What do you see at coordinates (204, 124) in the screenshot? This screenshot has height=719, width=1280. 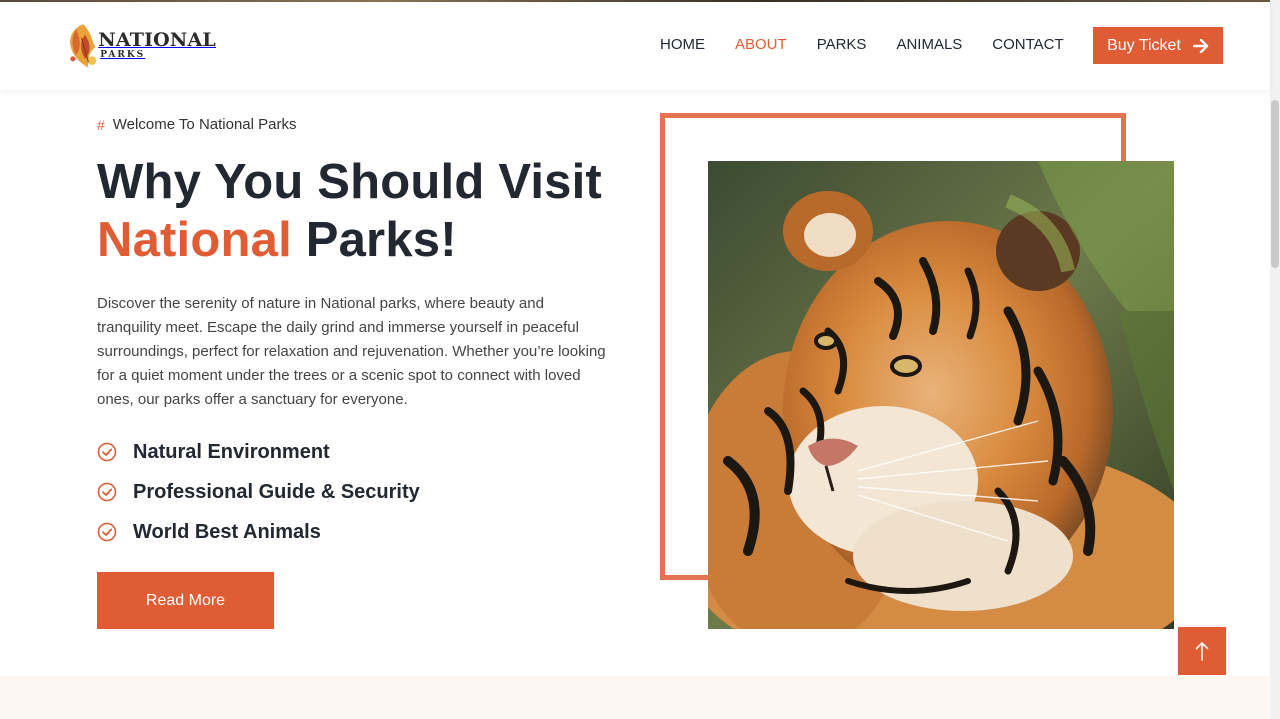 I see `tagline-text: Welcome To National Parks` at bounding box center [204, 124].